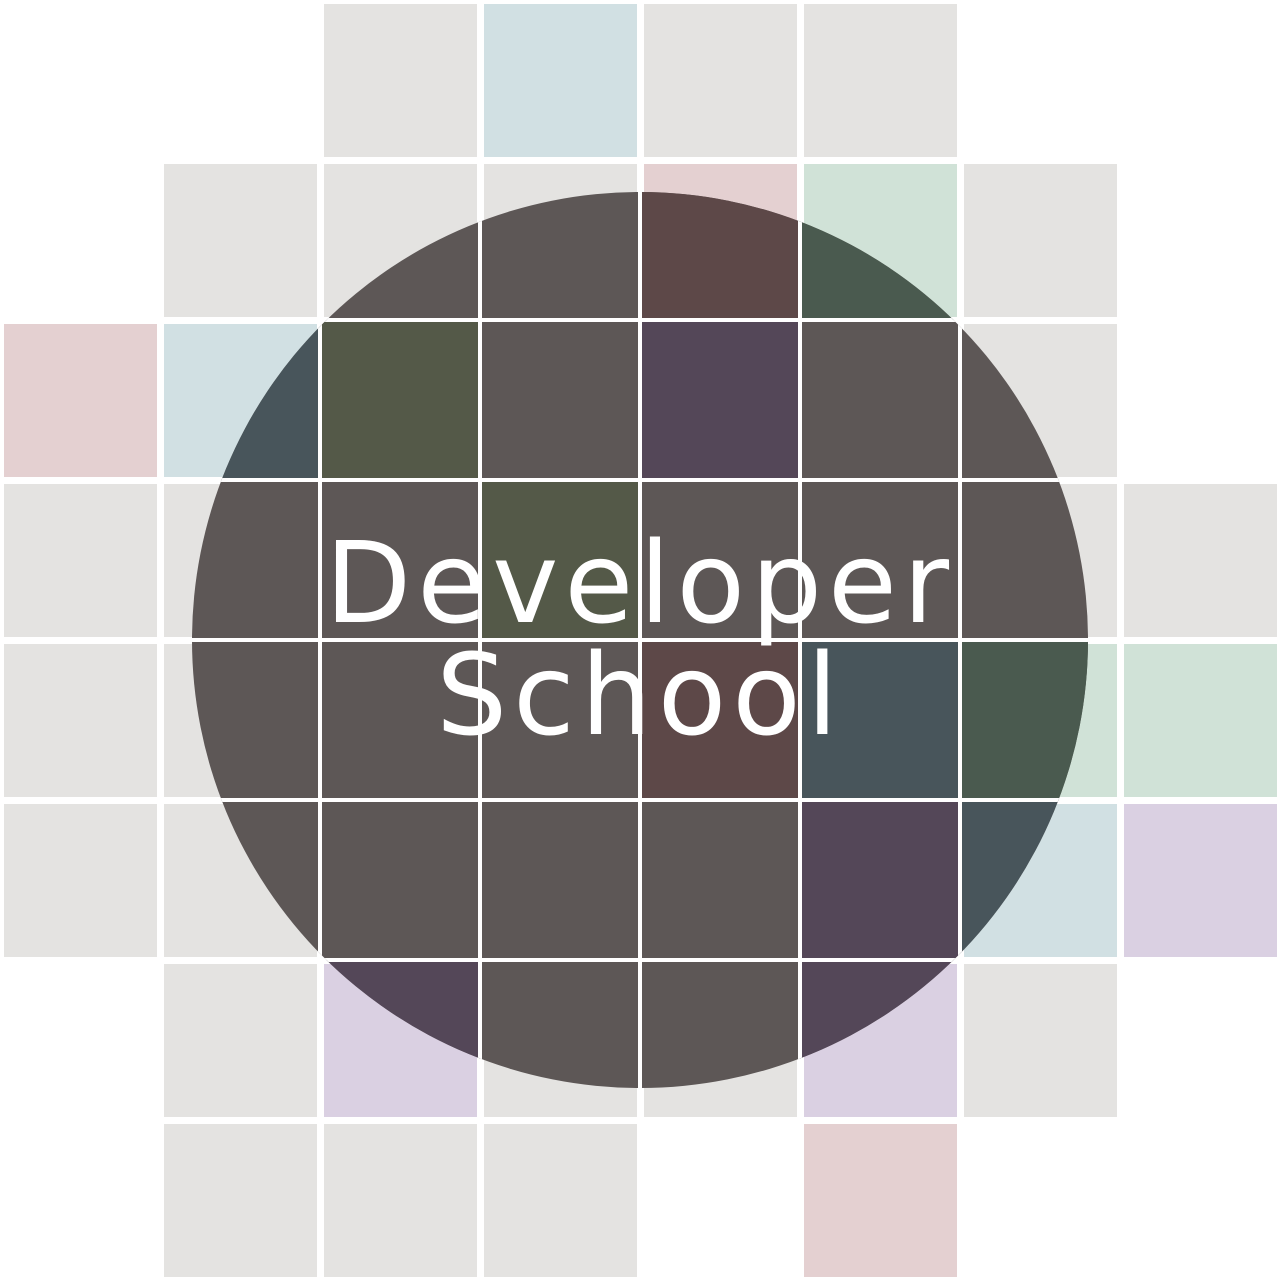  I want to click on logo-title-school: School, so click(640, 696).